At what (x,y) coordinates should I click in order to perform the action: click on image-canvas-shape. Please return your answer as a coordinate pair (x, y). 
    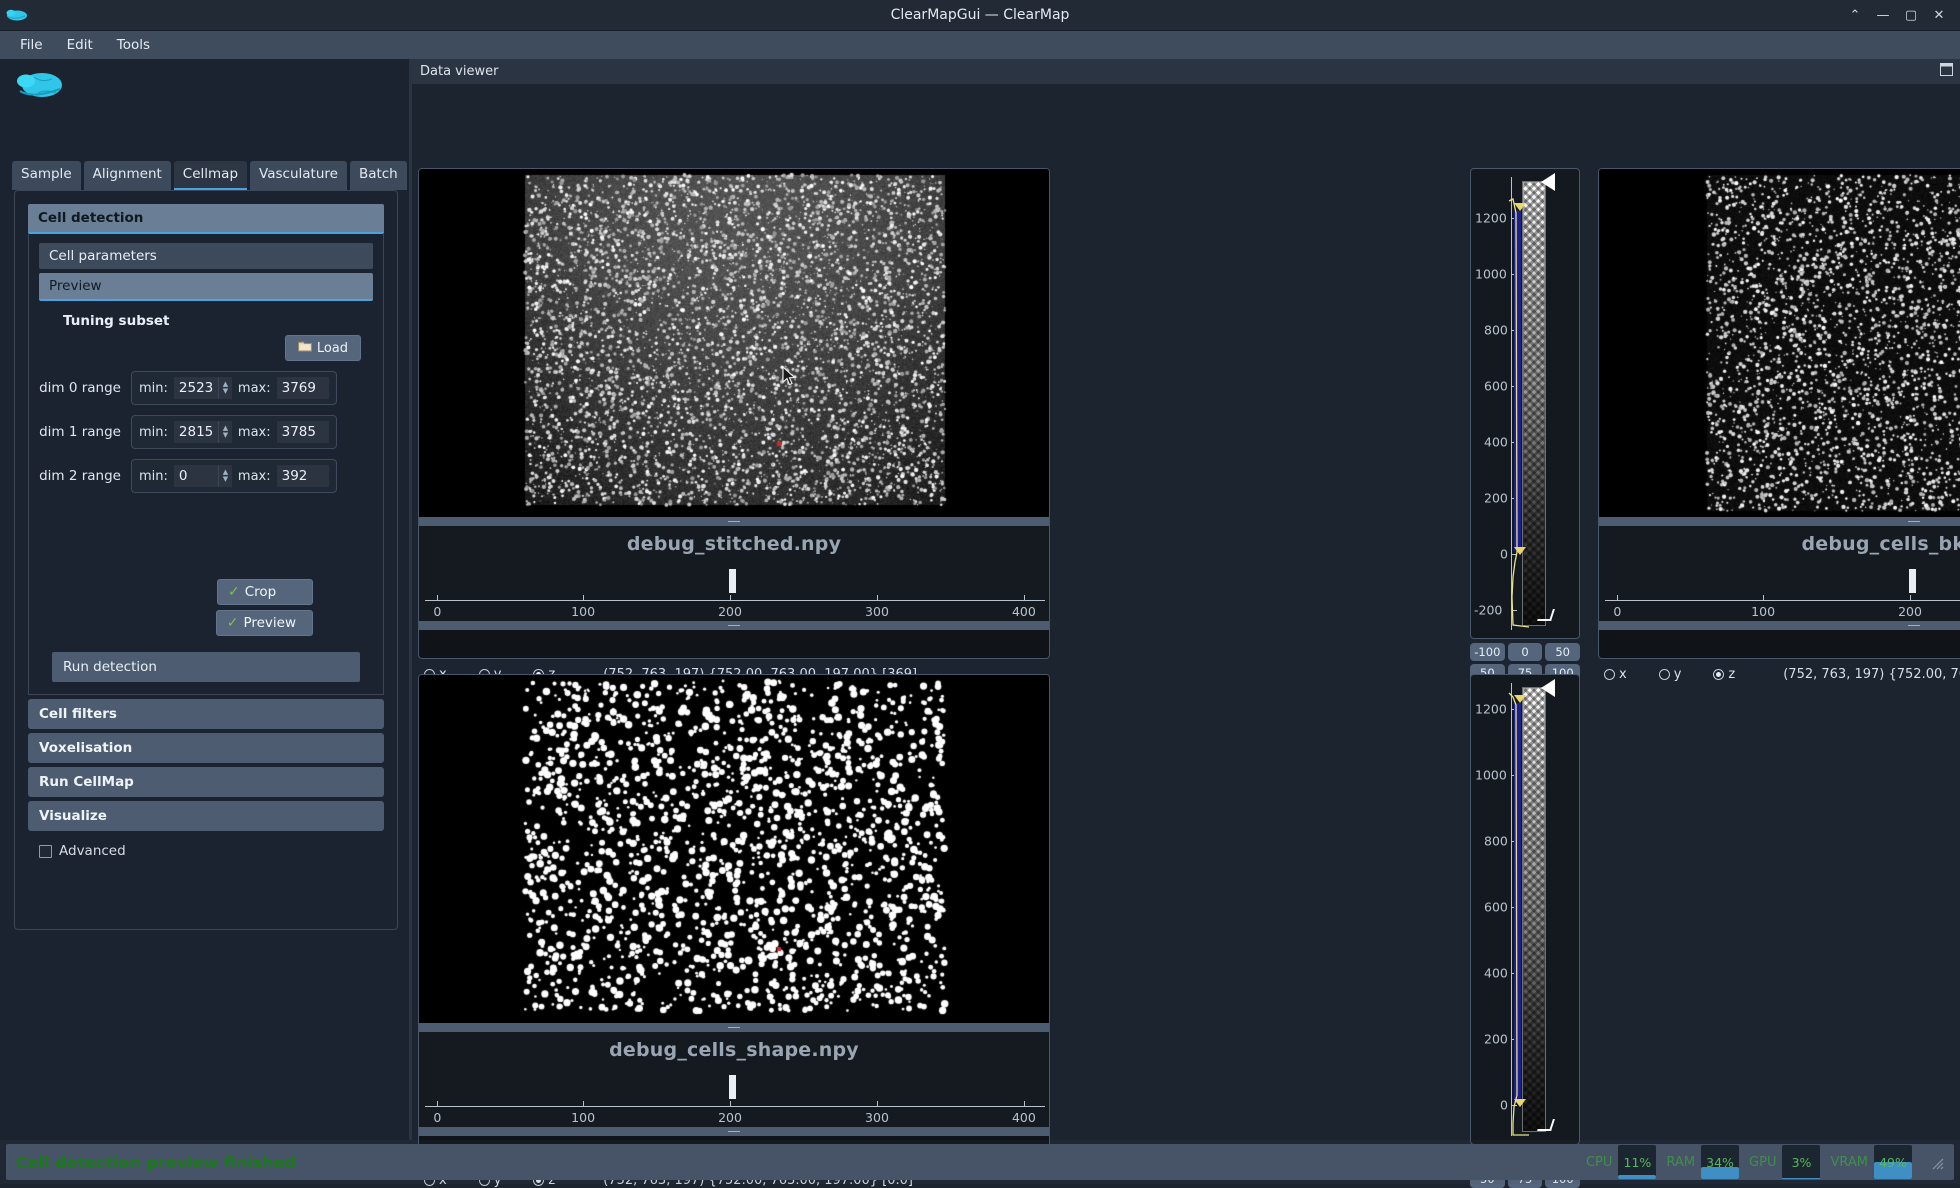
    Looking at the image, I should click on (734, 849).